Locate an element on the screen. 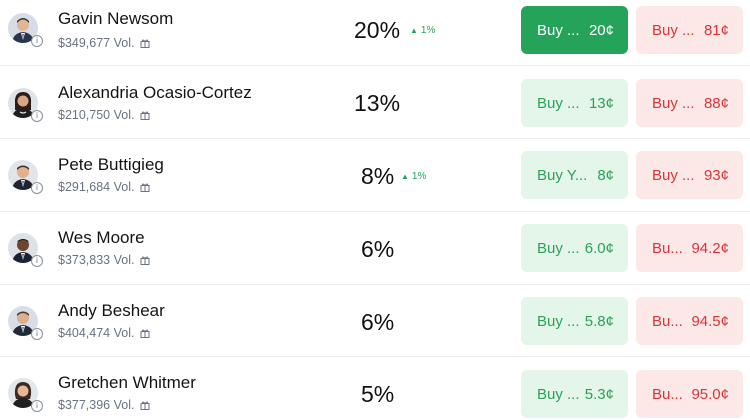 The height and width of the screenshot is (420, 750). buy-no-button: Buy ... 81¢ is located at coordinates (689, 30).